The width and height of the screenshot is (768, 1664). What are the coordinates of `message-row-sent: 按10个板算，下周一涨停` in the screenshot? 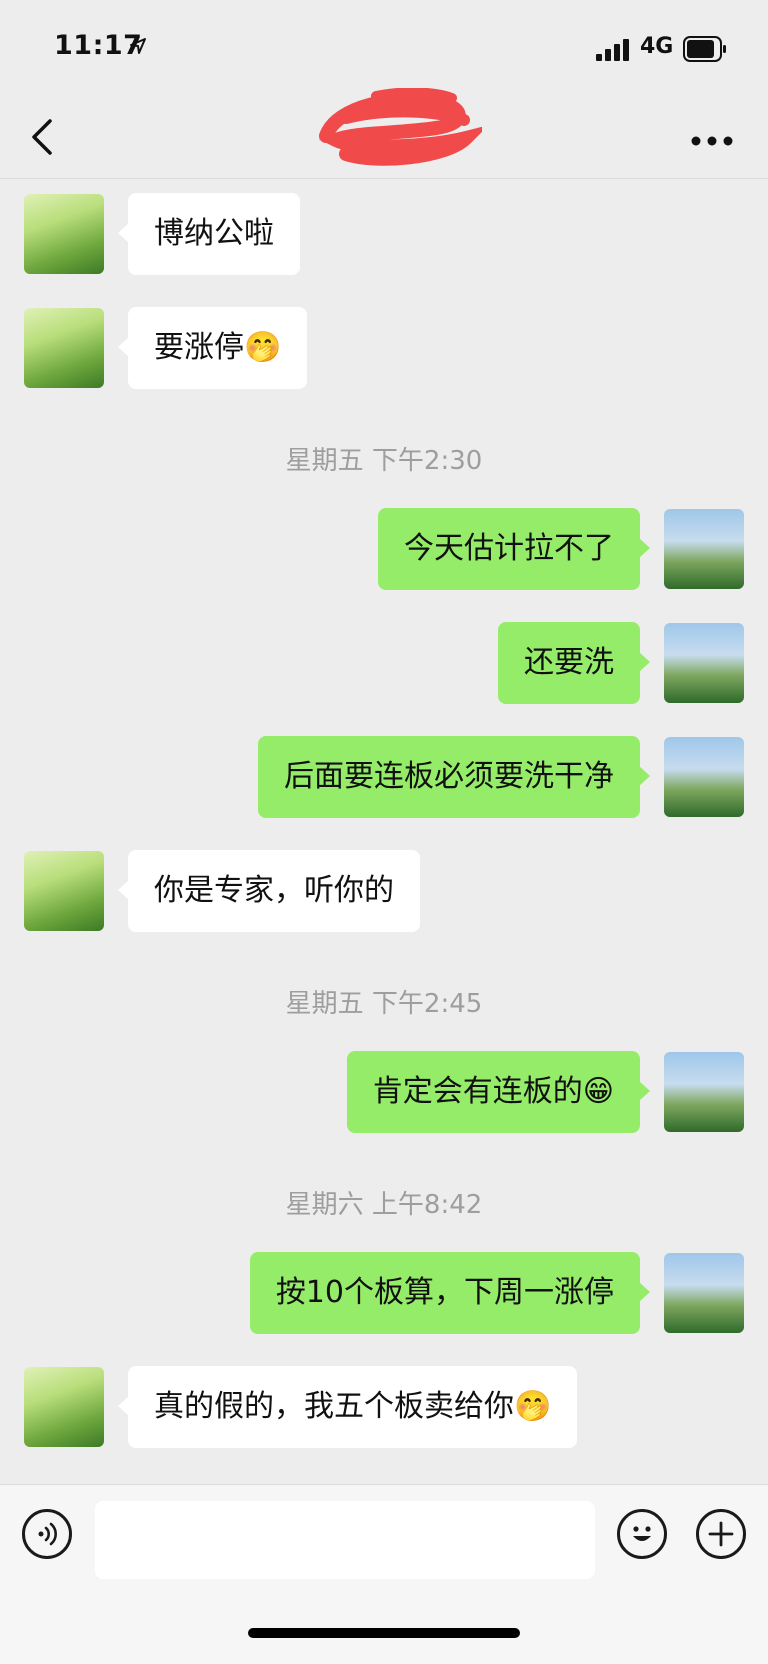 It's located at (384, 1293).